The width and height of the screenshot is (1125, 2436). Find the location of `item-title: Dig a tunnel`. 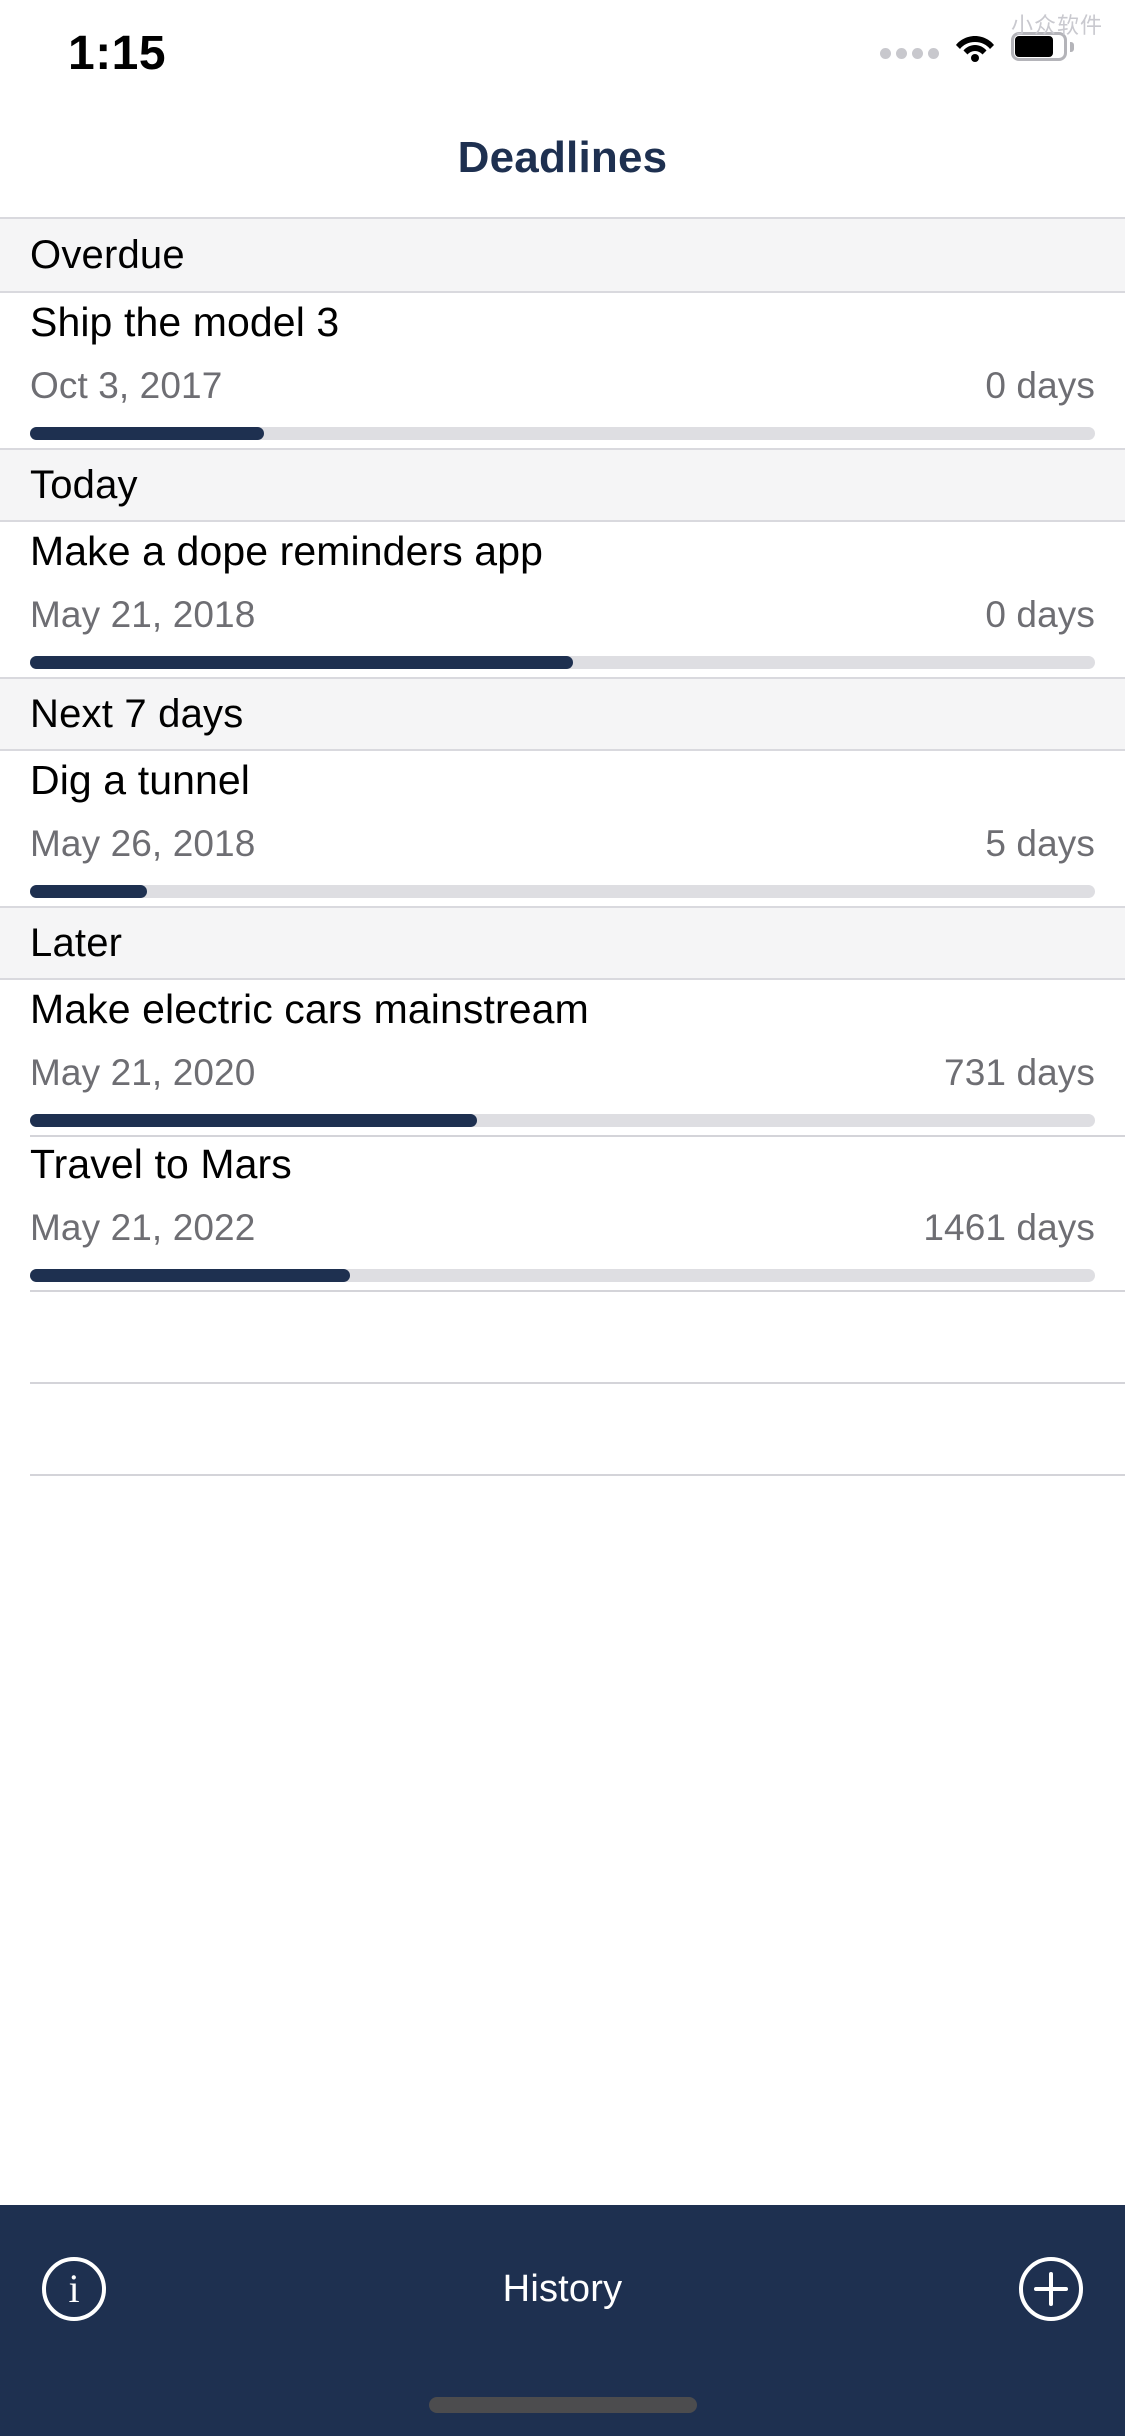

item-title: Dig a tunnel is located at coordinates (140, 779).